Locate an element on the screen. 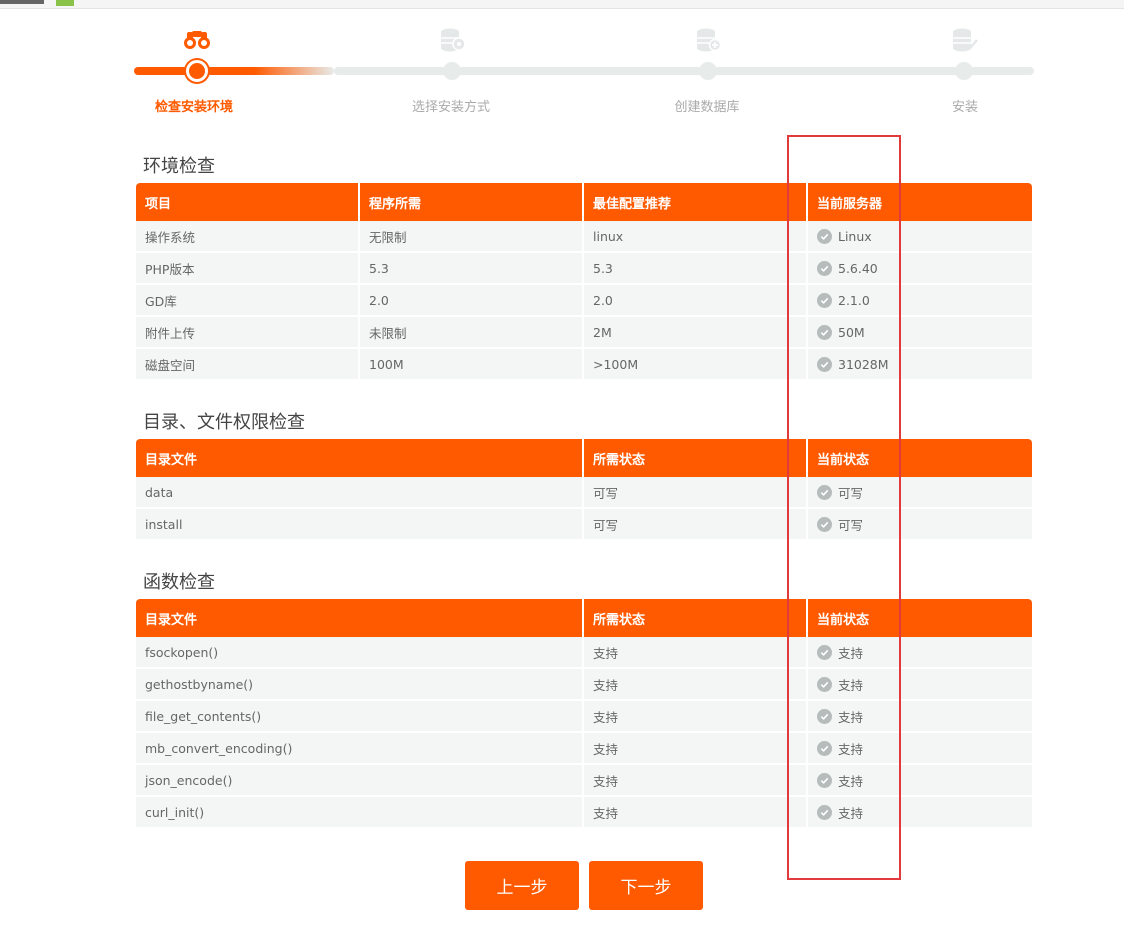 Image resolution: width=1124 pixels, height=930 pixels. table-cell: json_encode() is located at coordinates (360, 781).